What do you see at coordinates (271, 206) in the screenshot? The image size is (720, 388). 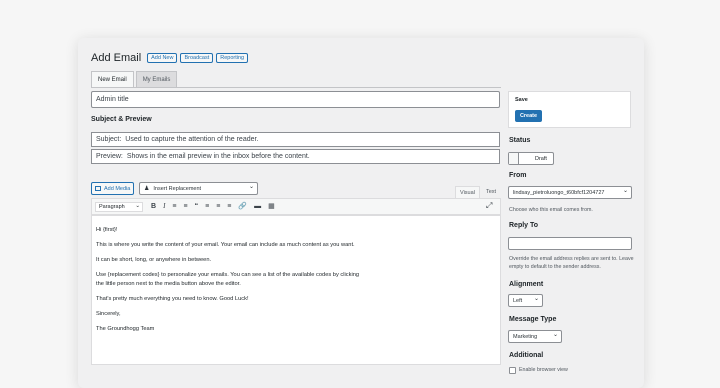 I see `toolbar-toggle-icon: ▦` at bounding box center [271, 206].